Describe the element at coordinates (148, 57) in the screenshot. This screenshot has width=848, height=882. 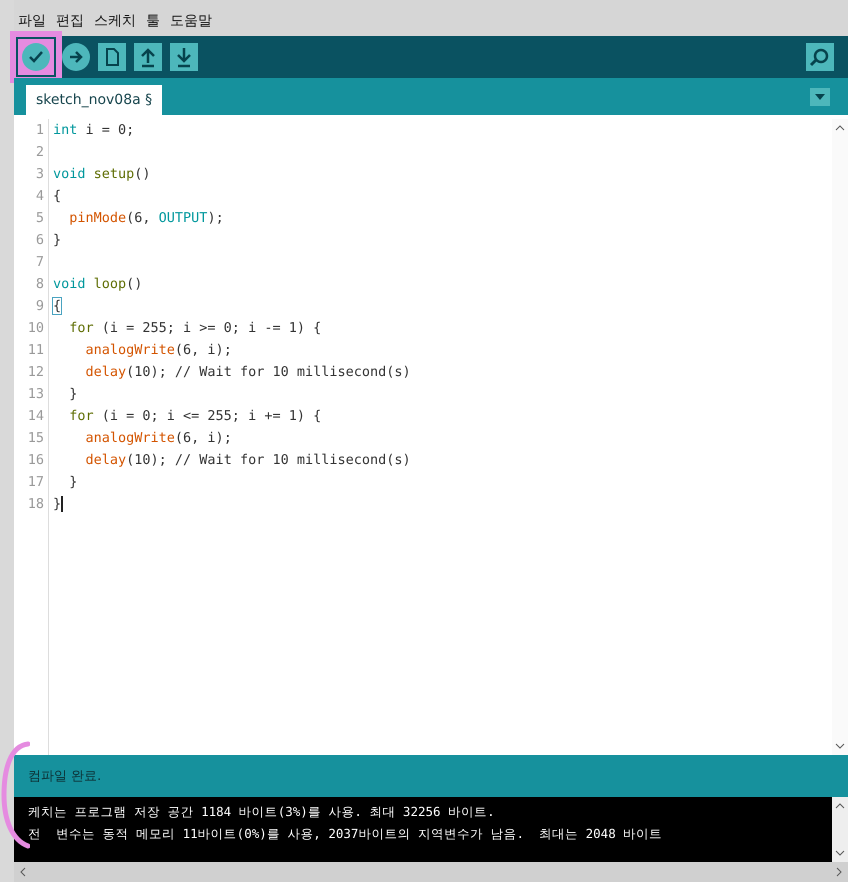
I see `arrow-up-icon` at that location.